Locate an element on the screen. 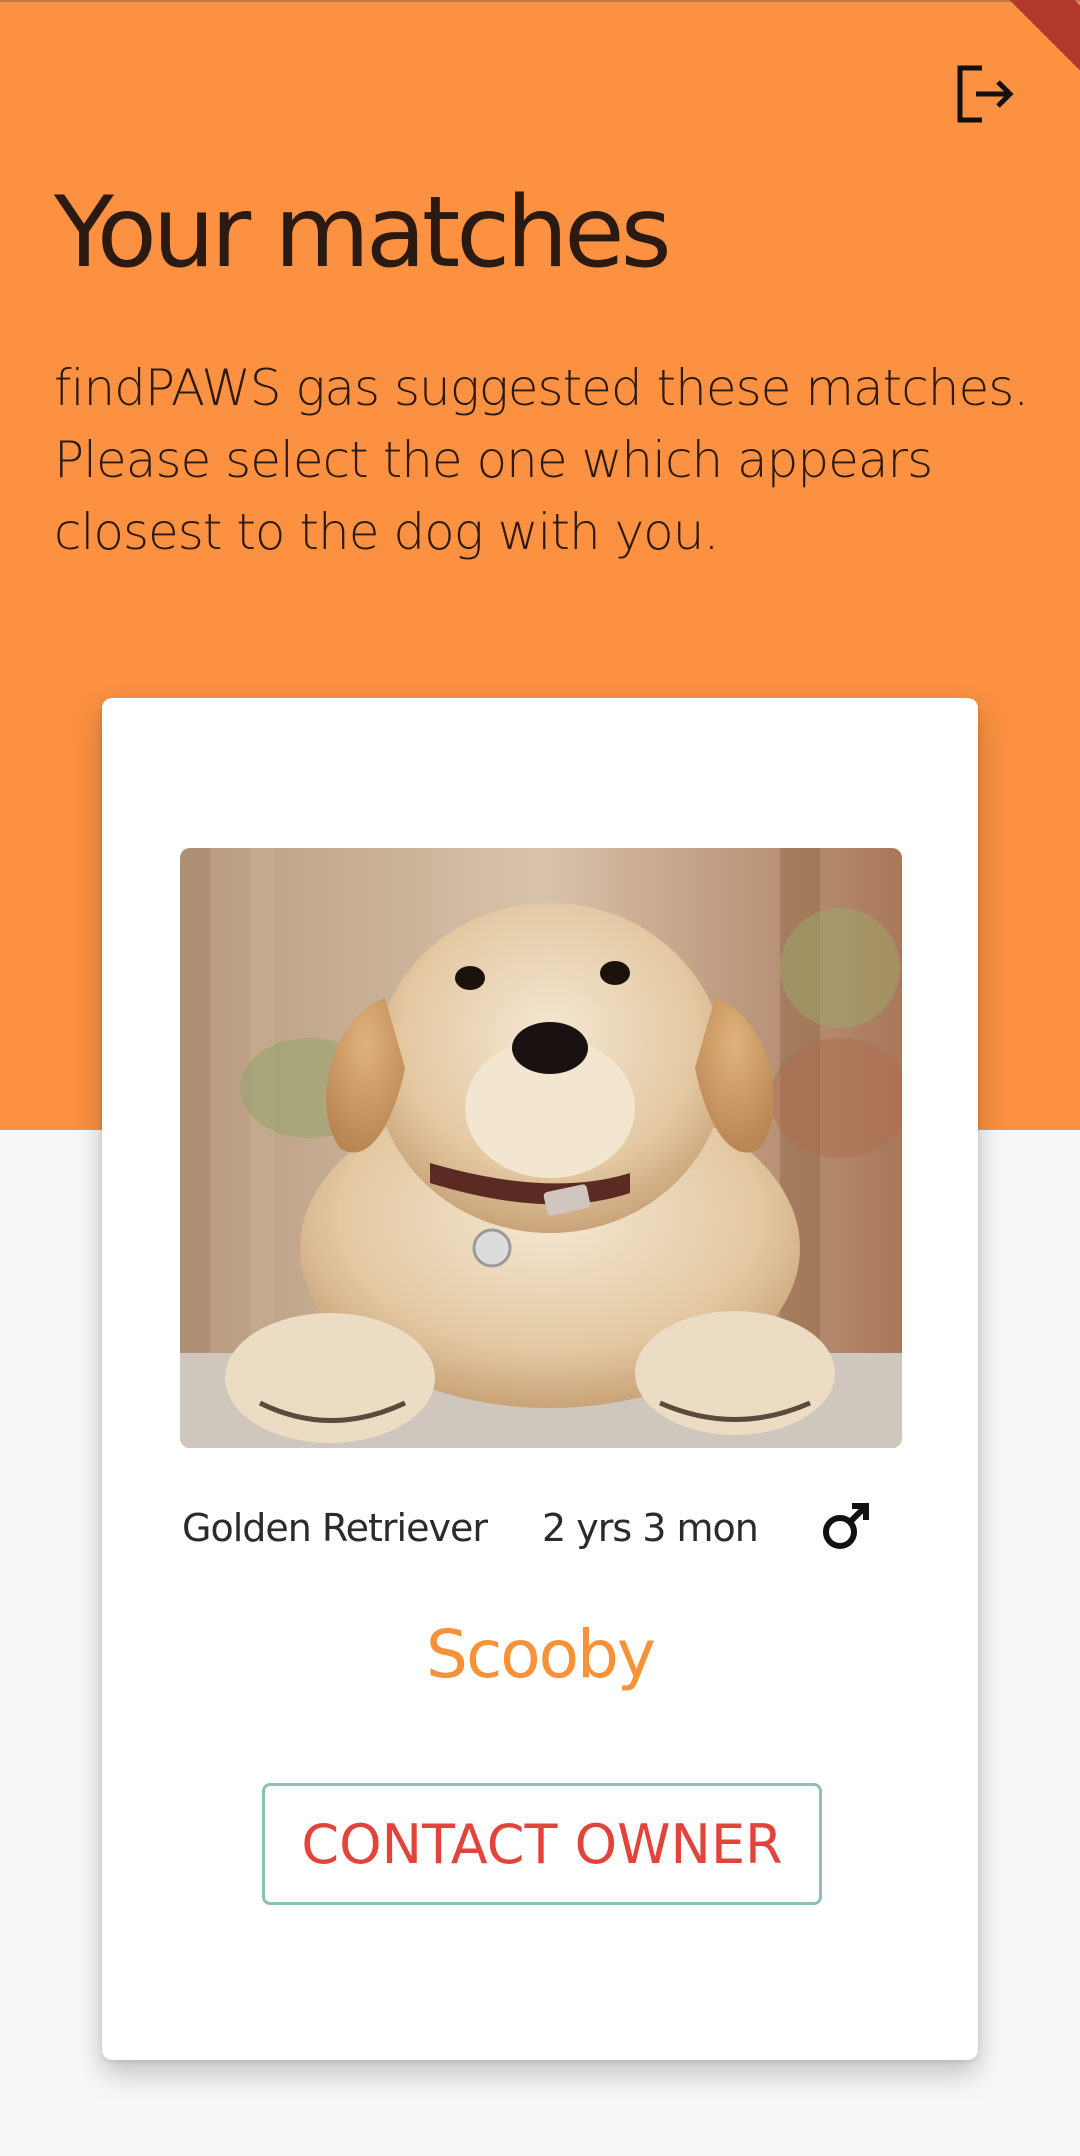  dog-age: 2 yrs 3 mon is located at coordinates (650, 1528).